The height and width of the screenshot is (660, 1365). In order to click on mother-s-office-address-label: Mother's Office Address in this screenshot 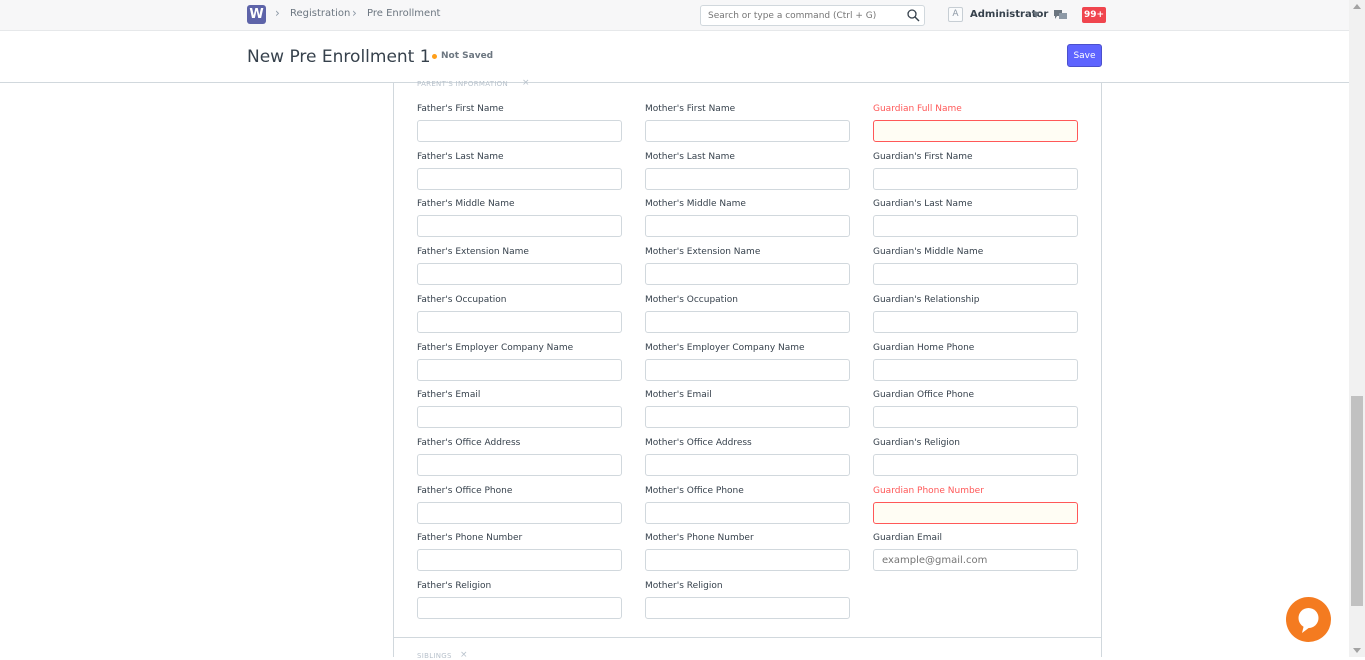, I will do `click(698, 442)`.